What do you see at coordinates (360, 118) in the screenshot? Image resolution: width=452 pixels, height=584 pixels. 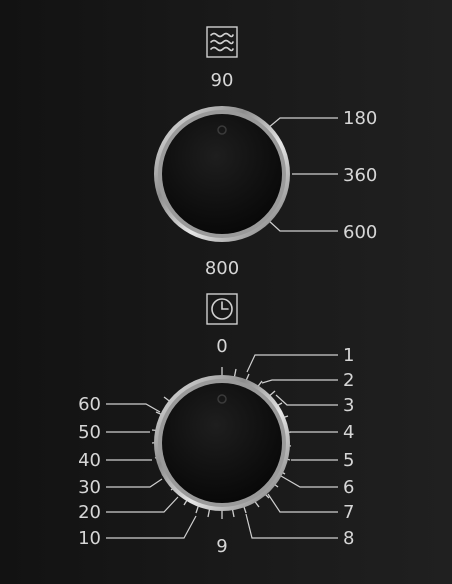 I see `power-label-180: 180` at bounding box center [360, 118].